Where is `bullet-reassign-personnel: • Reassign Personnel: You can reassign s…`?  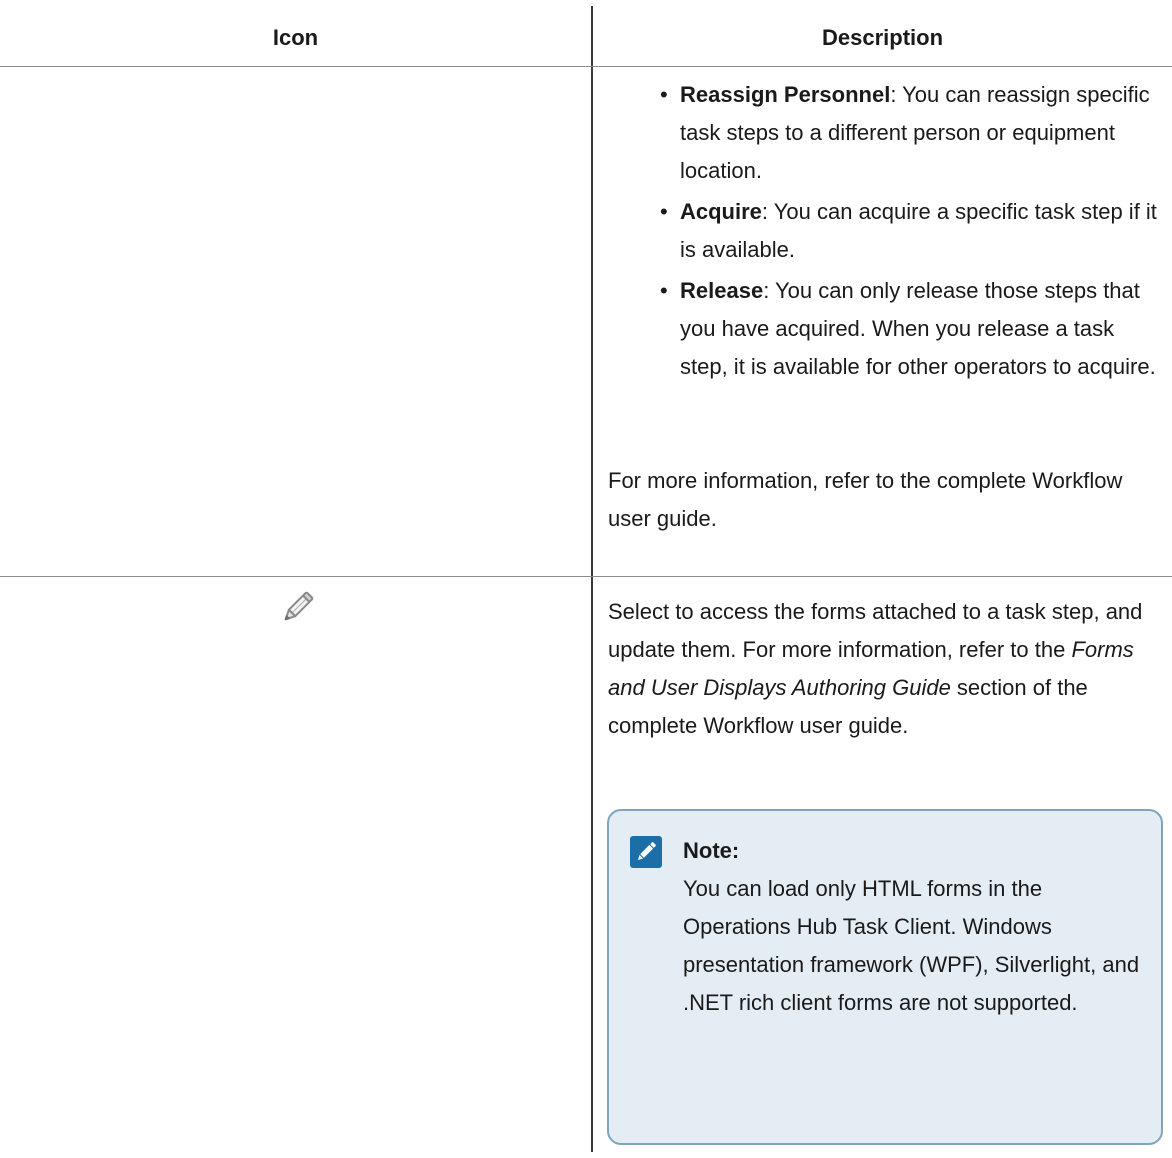
bullet-reassign-personnel: • Reassign Personnel: You can reassign s… is located at coordinates (910, 133).